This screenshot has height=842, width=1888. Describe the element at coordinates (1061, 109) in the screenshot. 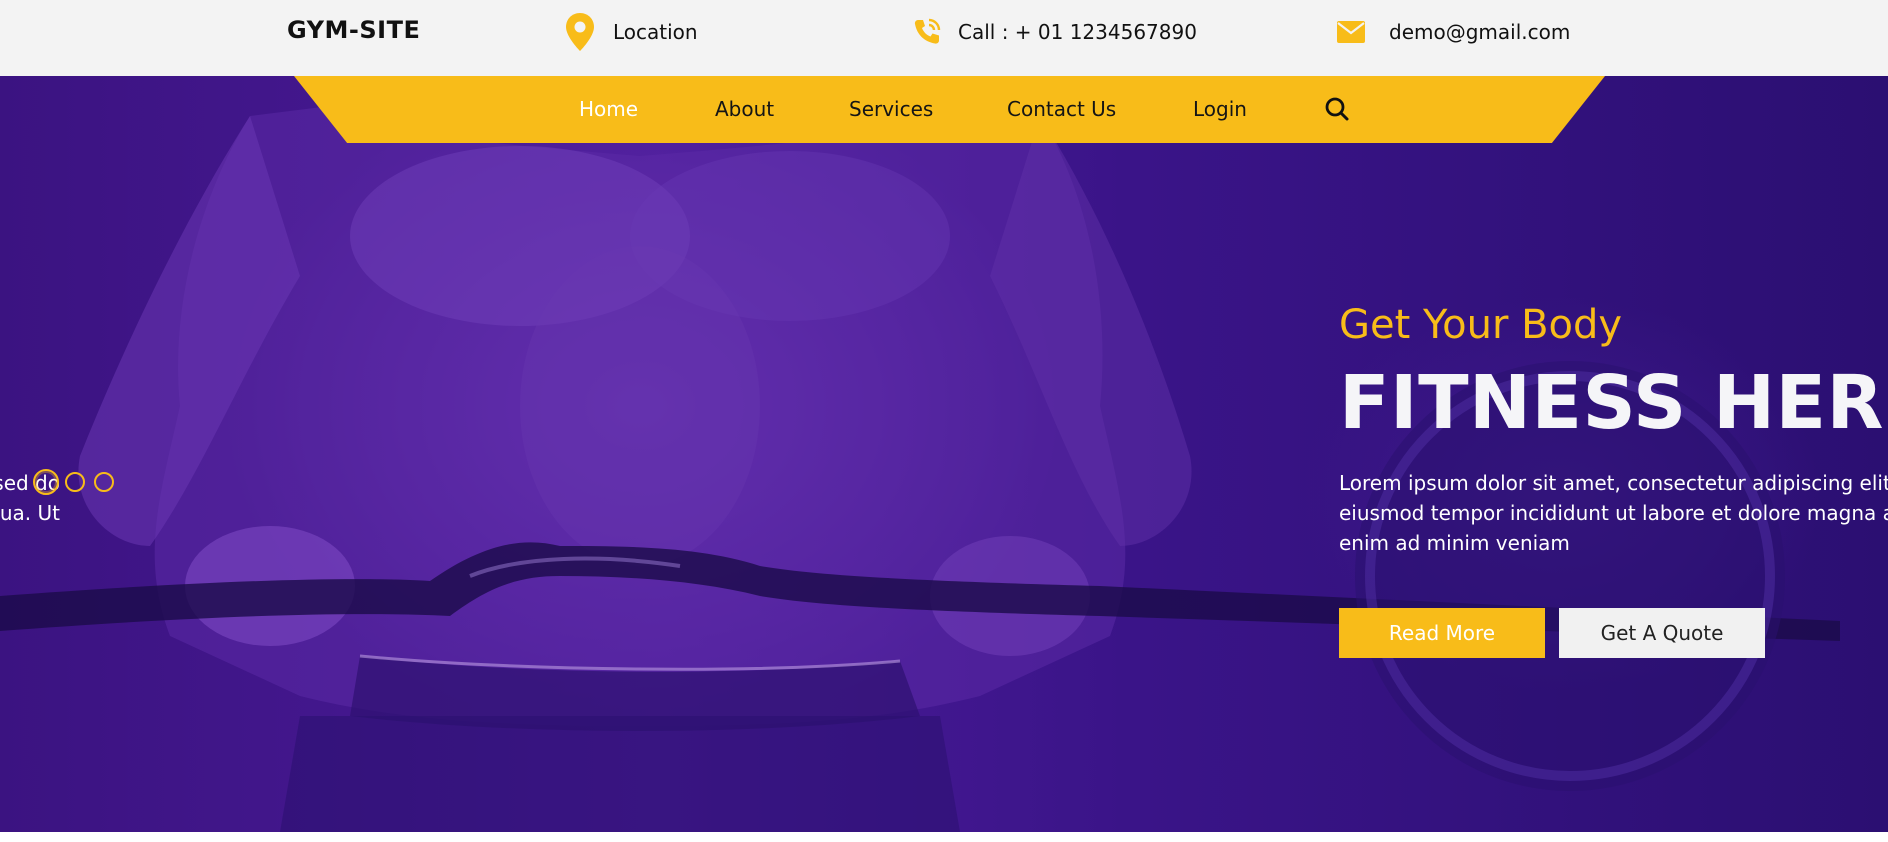

I see `nav-item-contact-us: Contact Us` at that location.